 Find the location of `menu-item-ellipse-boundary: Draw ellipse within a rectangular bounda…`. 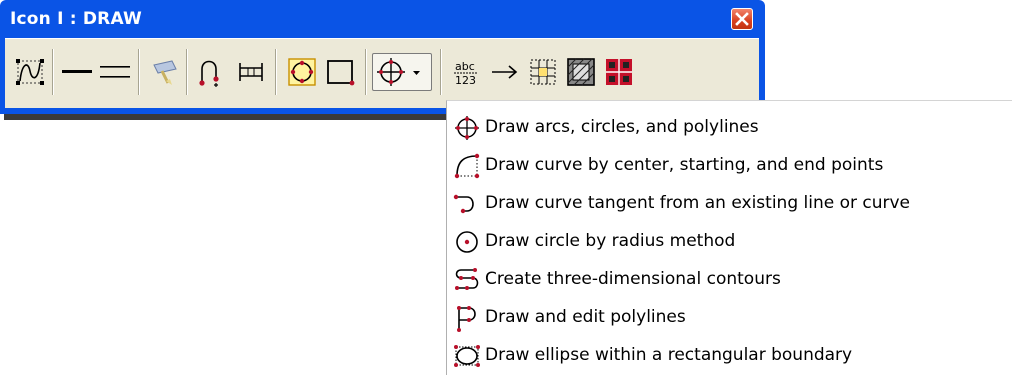

menu-item-ellipse-boundary: Draw ellipse within a rectangular bounda… is located at coordinates (730, 356).